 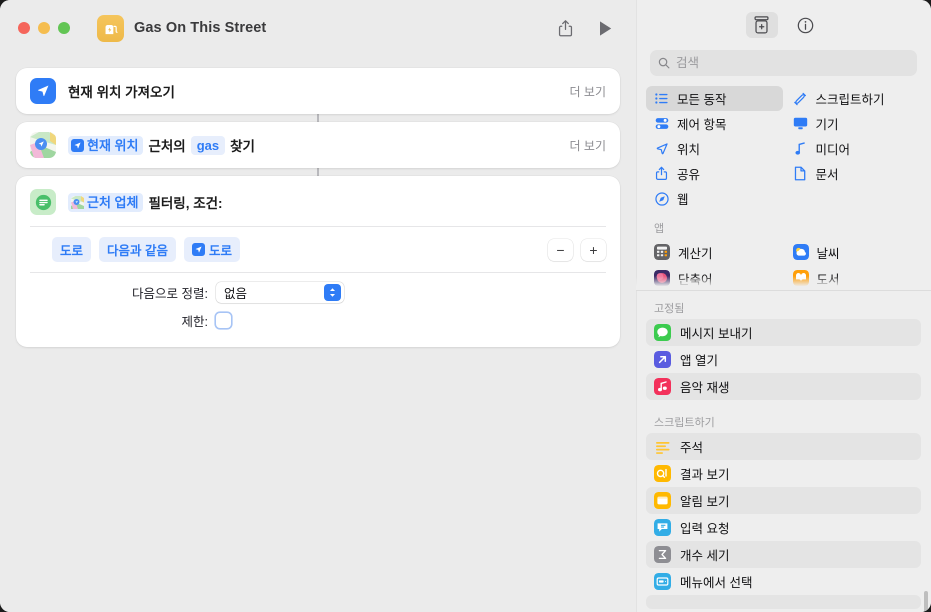 What do you see at coordinates (702, 125) in the screenshot?
I see `category-label: 제어 항목` at bounding box center [702, 125].